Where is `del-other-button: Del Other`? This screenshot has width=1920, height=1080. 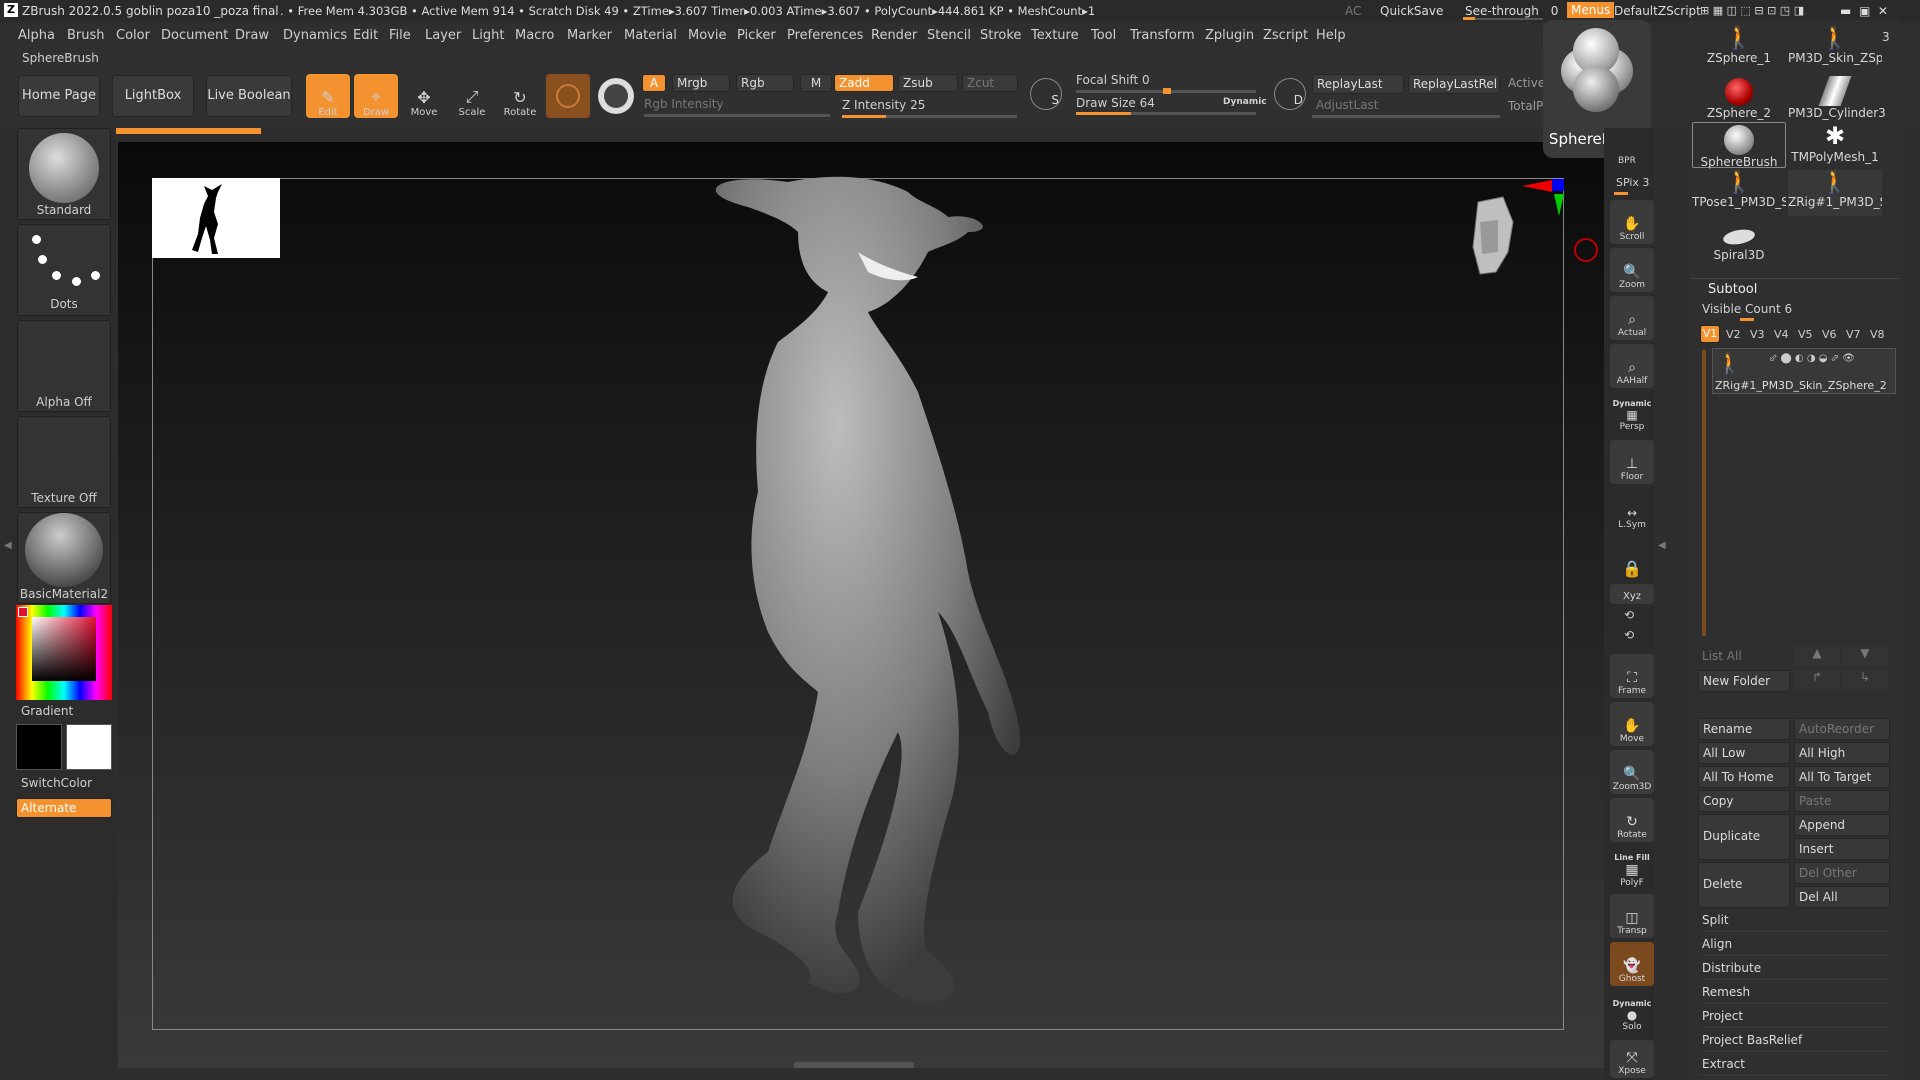
del-other-button: Del Other is located at coordinates (1842, 873).